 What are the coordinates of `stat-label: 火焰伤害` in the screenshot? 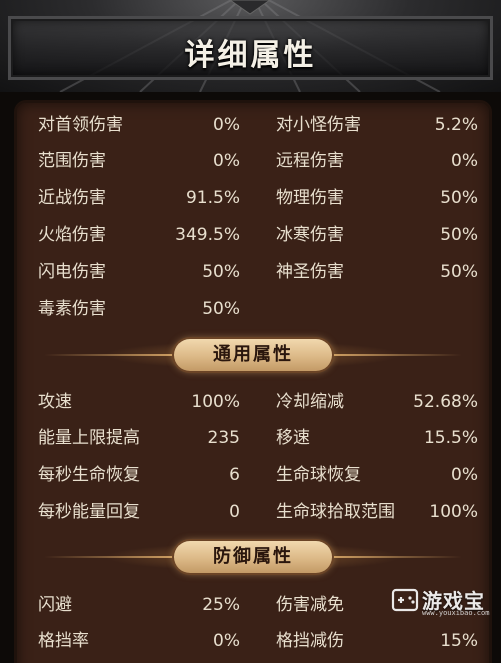 It's located at (72, 235).